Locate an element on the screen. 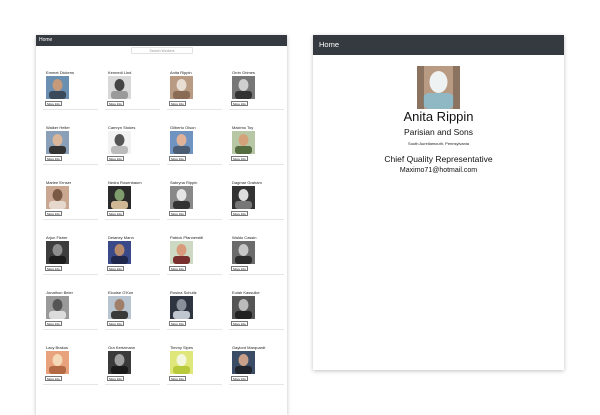 This screenshot has height=415, width=600. worker-card: Lacy Brakus More Info is located at coordinates (70, 362).